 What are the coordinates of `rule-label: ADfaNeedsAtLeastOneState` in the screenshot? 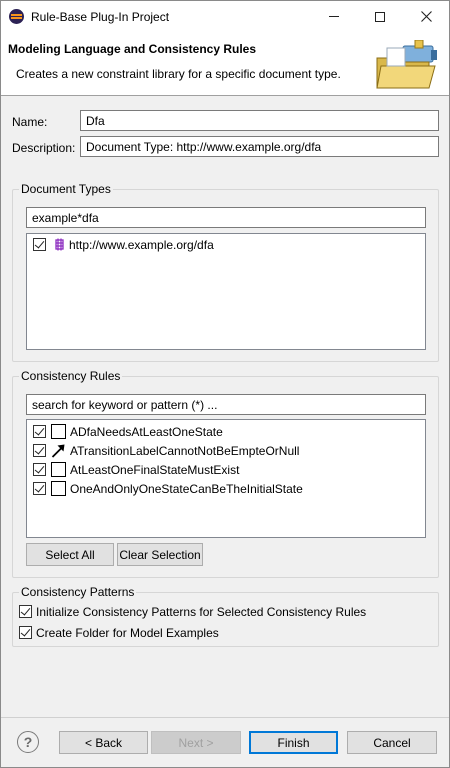 It's located at (146, 432).